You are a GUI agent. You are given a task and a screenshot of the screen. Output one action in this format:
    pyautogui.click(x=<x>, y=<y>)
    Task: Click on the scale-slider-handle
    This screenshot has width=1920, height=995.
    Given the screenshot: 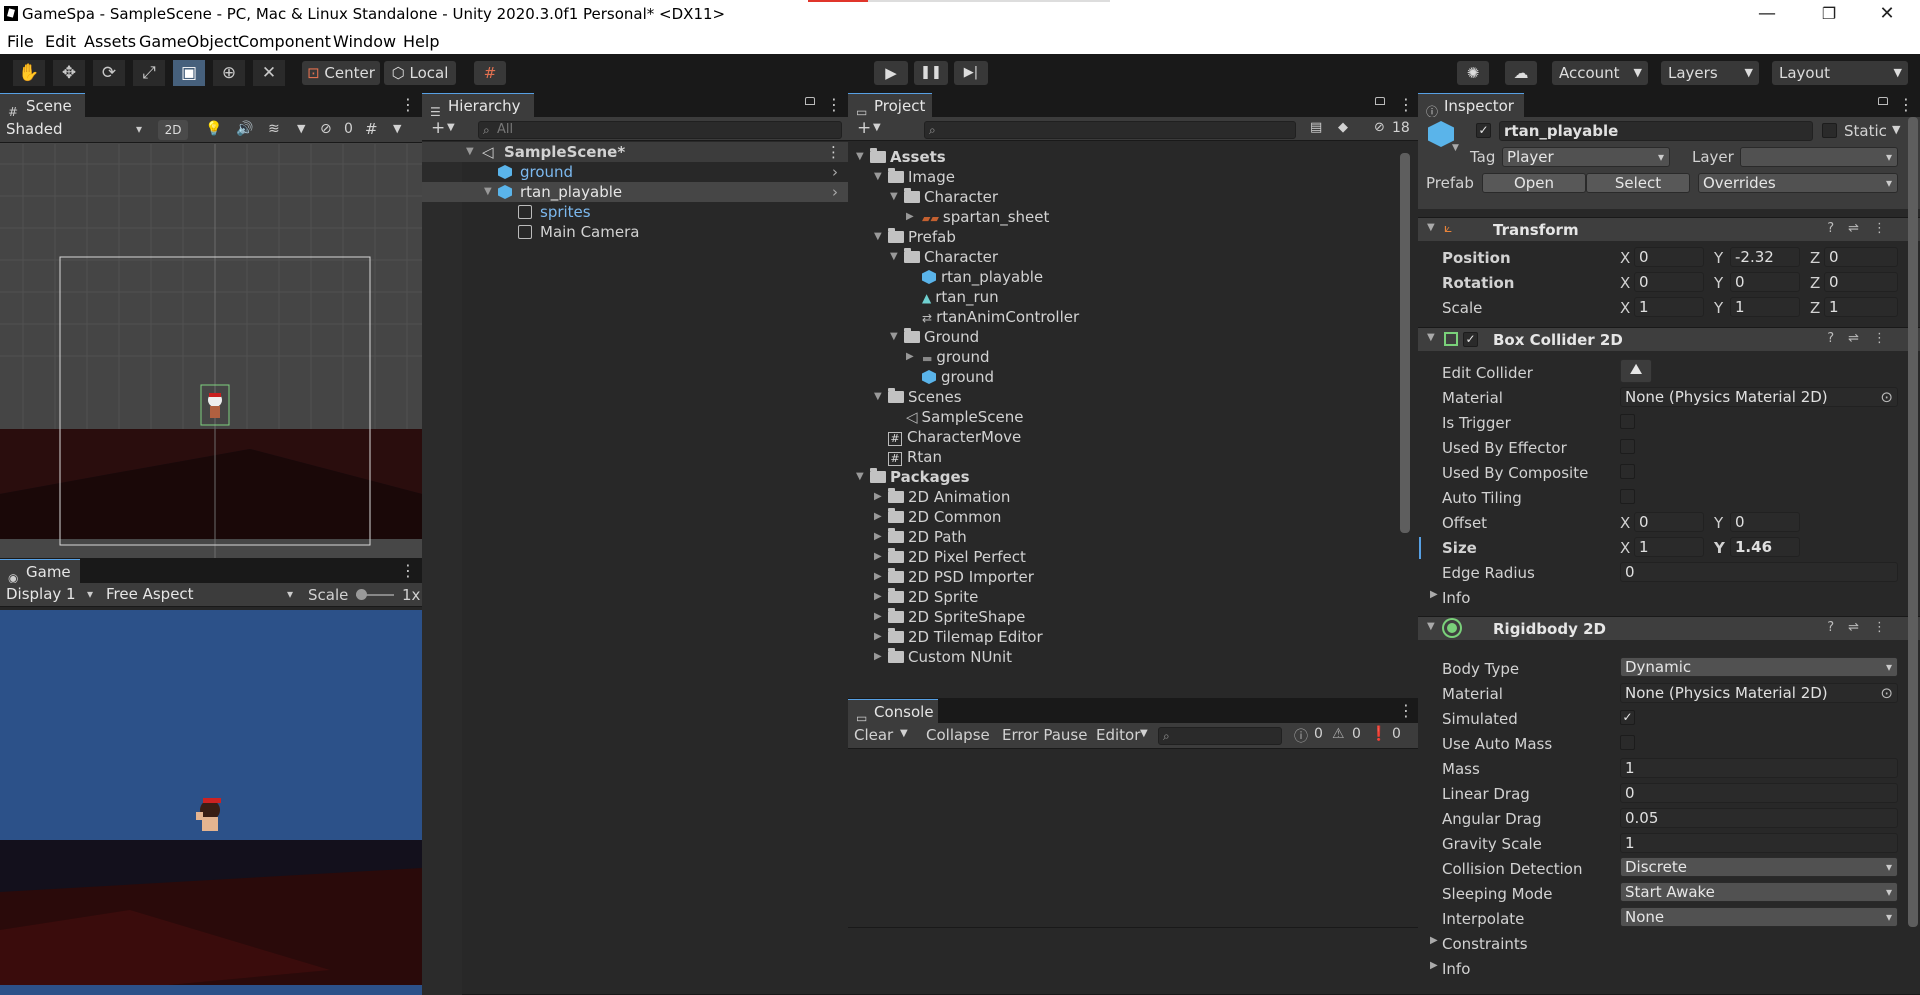 What is the action you would take?
    pyautogui.click(x=361, y=594)
    